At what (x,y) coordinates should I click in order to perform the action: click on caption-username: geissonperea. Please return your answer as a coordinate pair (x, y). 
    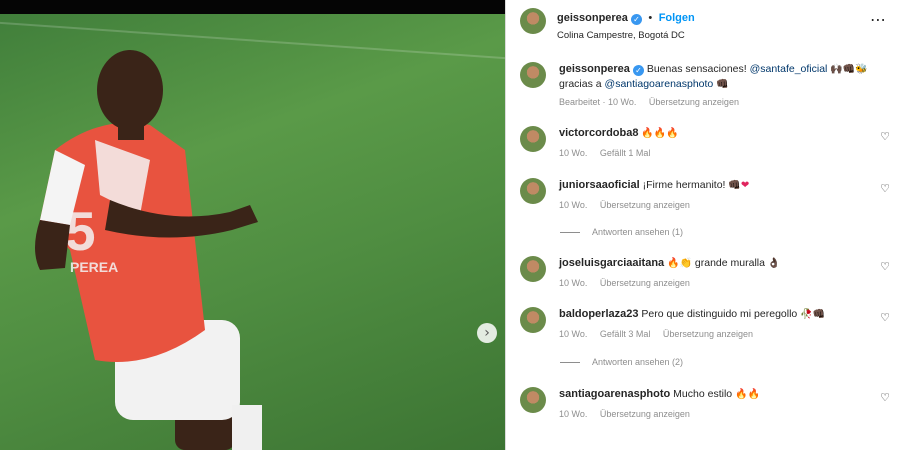
    Looking at the image, I should click on (594, 69).